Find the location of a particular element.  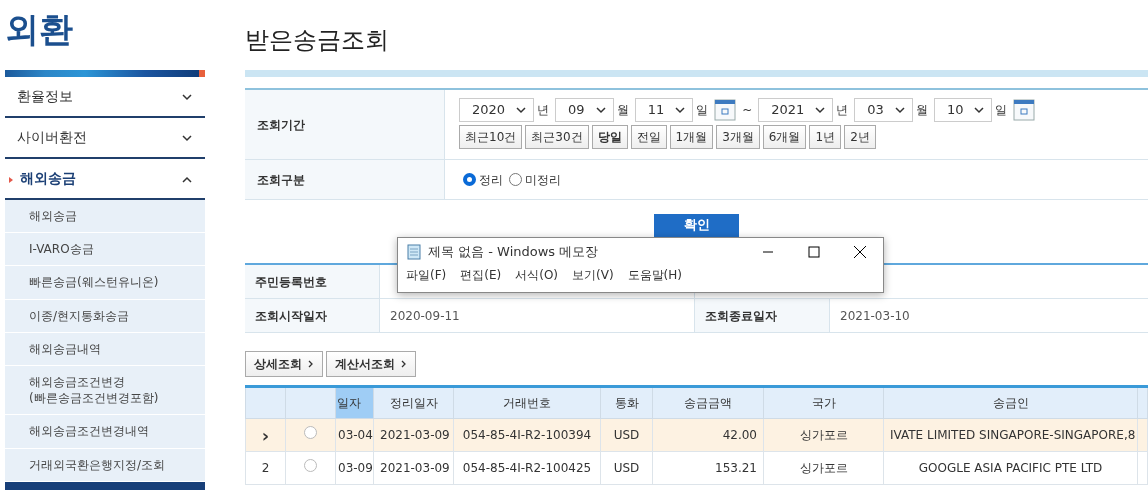

period-button: 2년 is located at coordinates (860, 137).